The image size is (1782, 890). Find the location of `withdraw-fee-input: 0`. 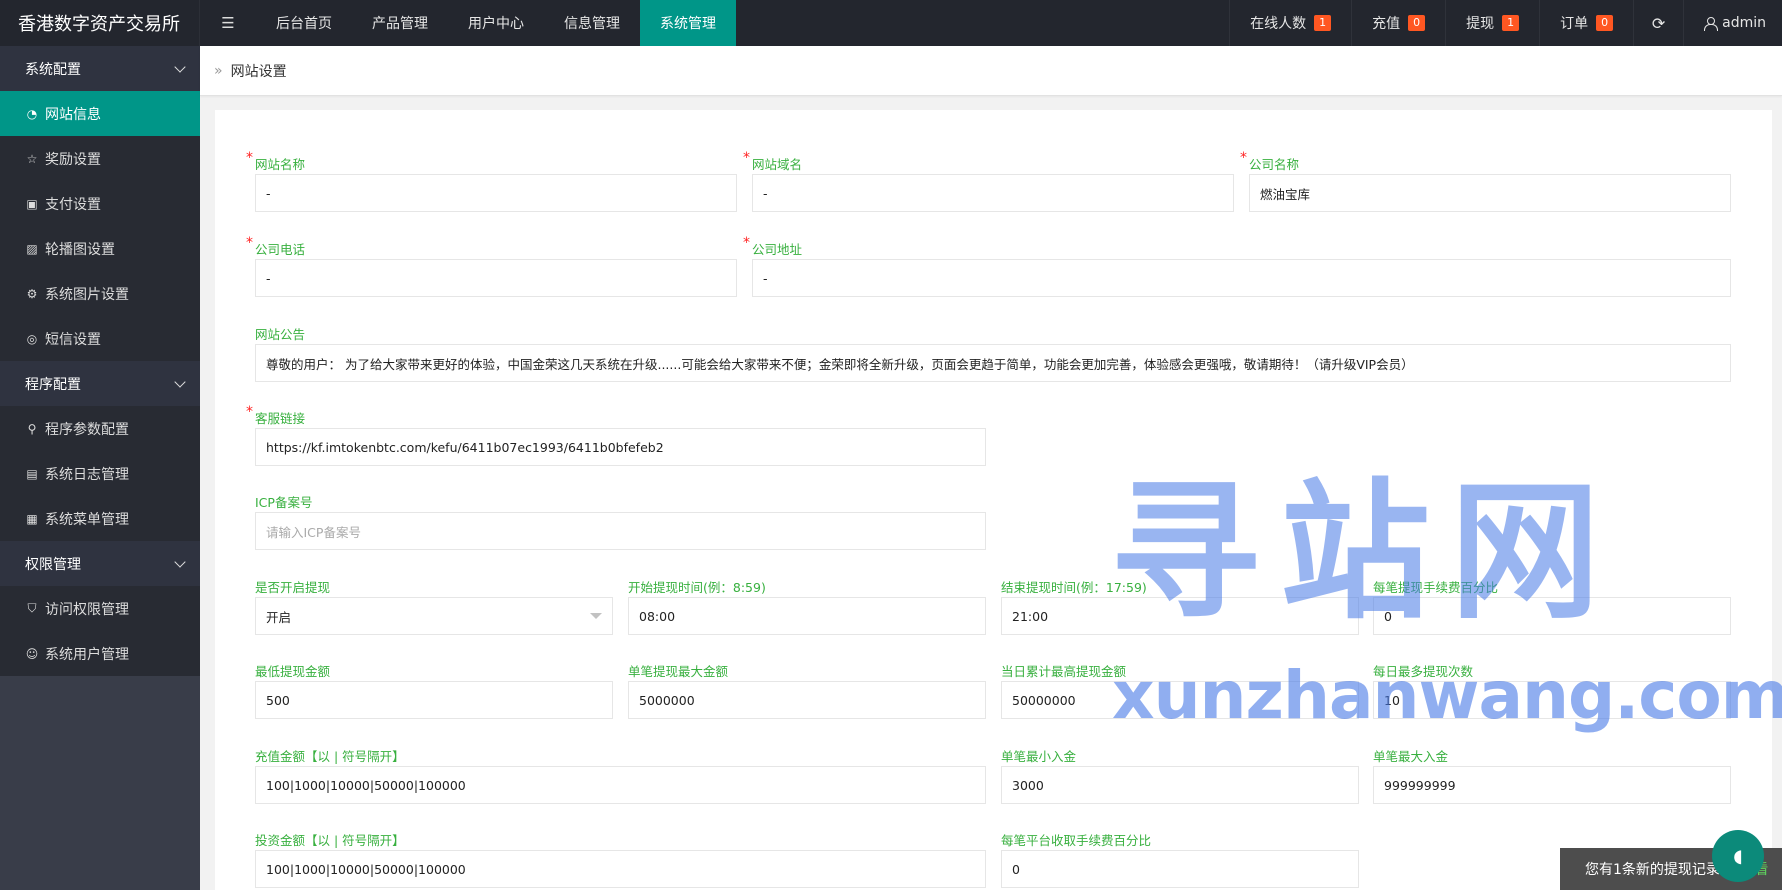

withdraw-fee-input: 0 is located at coordinates (1552, 616).